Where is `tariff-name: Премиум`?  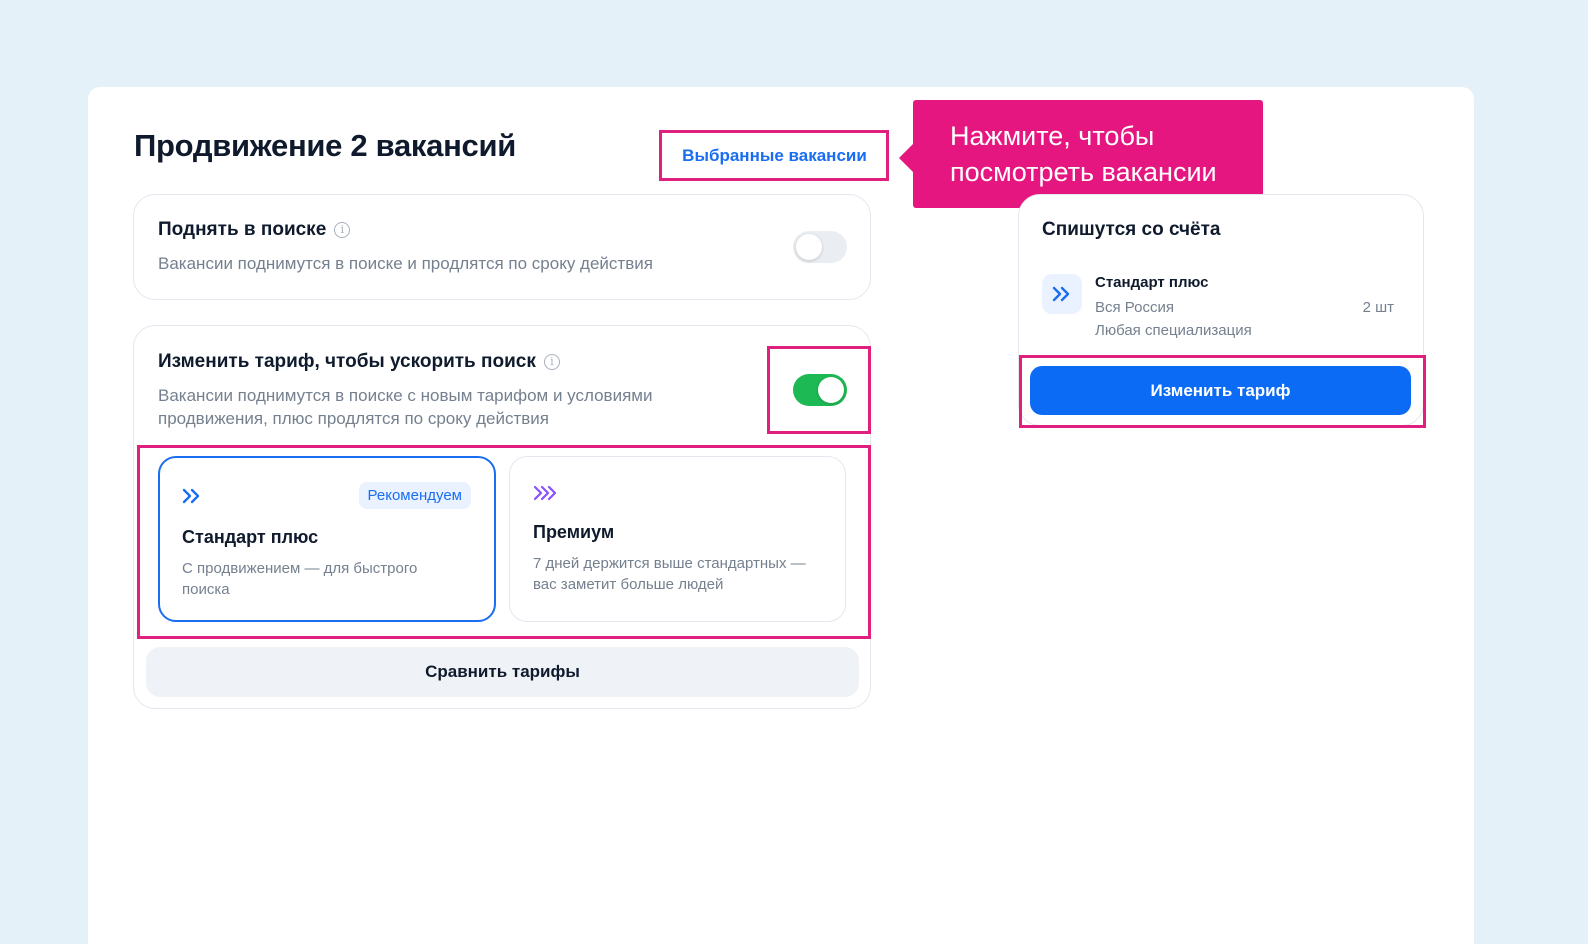
tariff-name: Премиум is located at coordinates (574, 532).